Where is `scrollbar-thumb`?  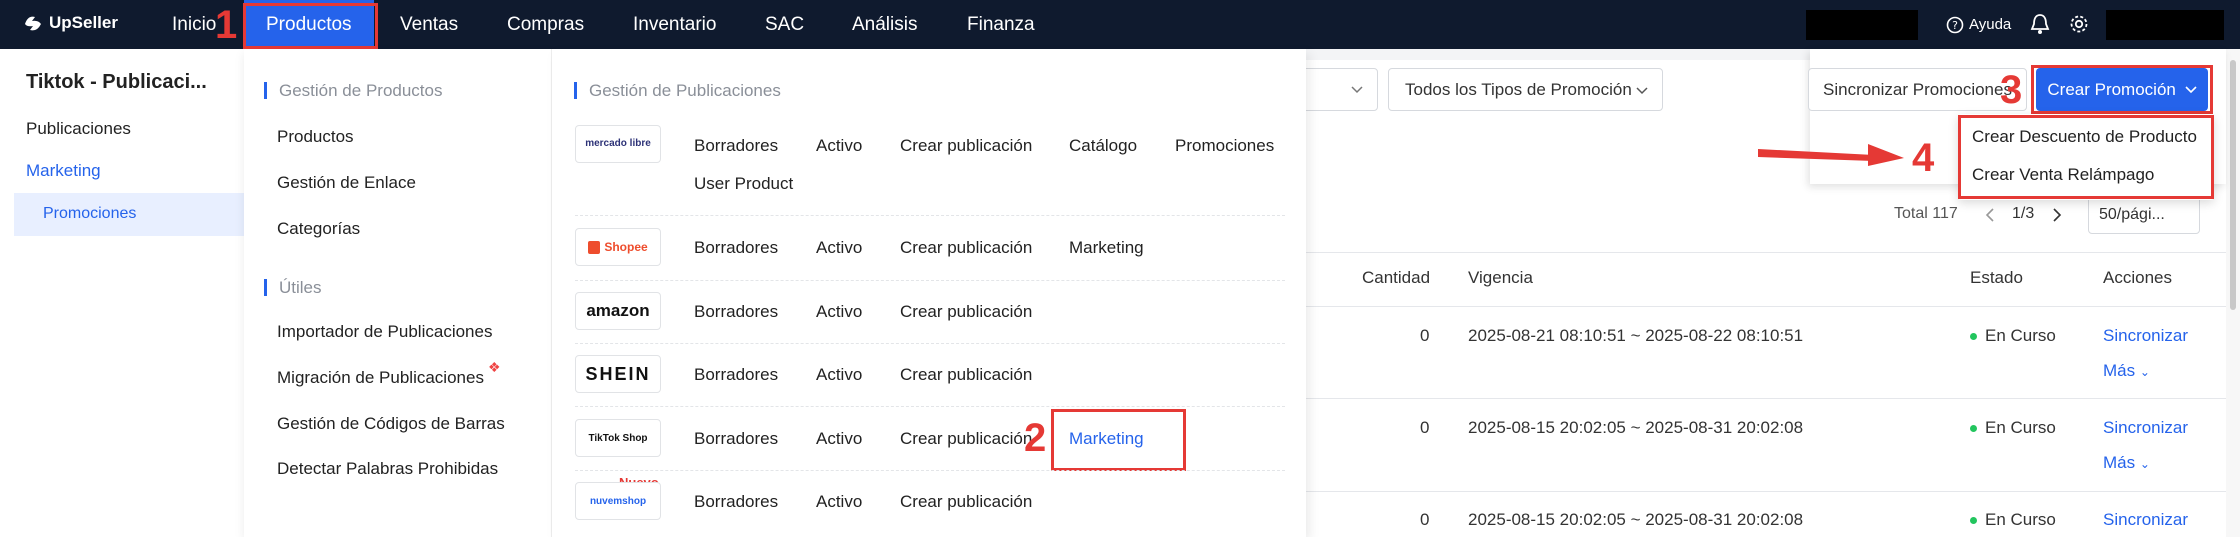
scrollbar-thumb is located at coordinates (2233, 185).